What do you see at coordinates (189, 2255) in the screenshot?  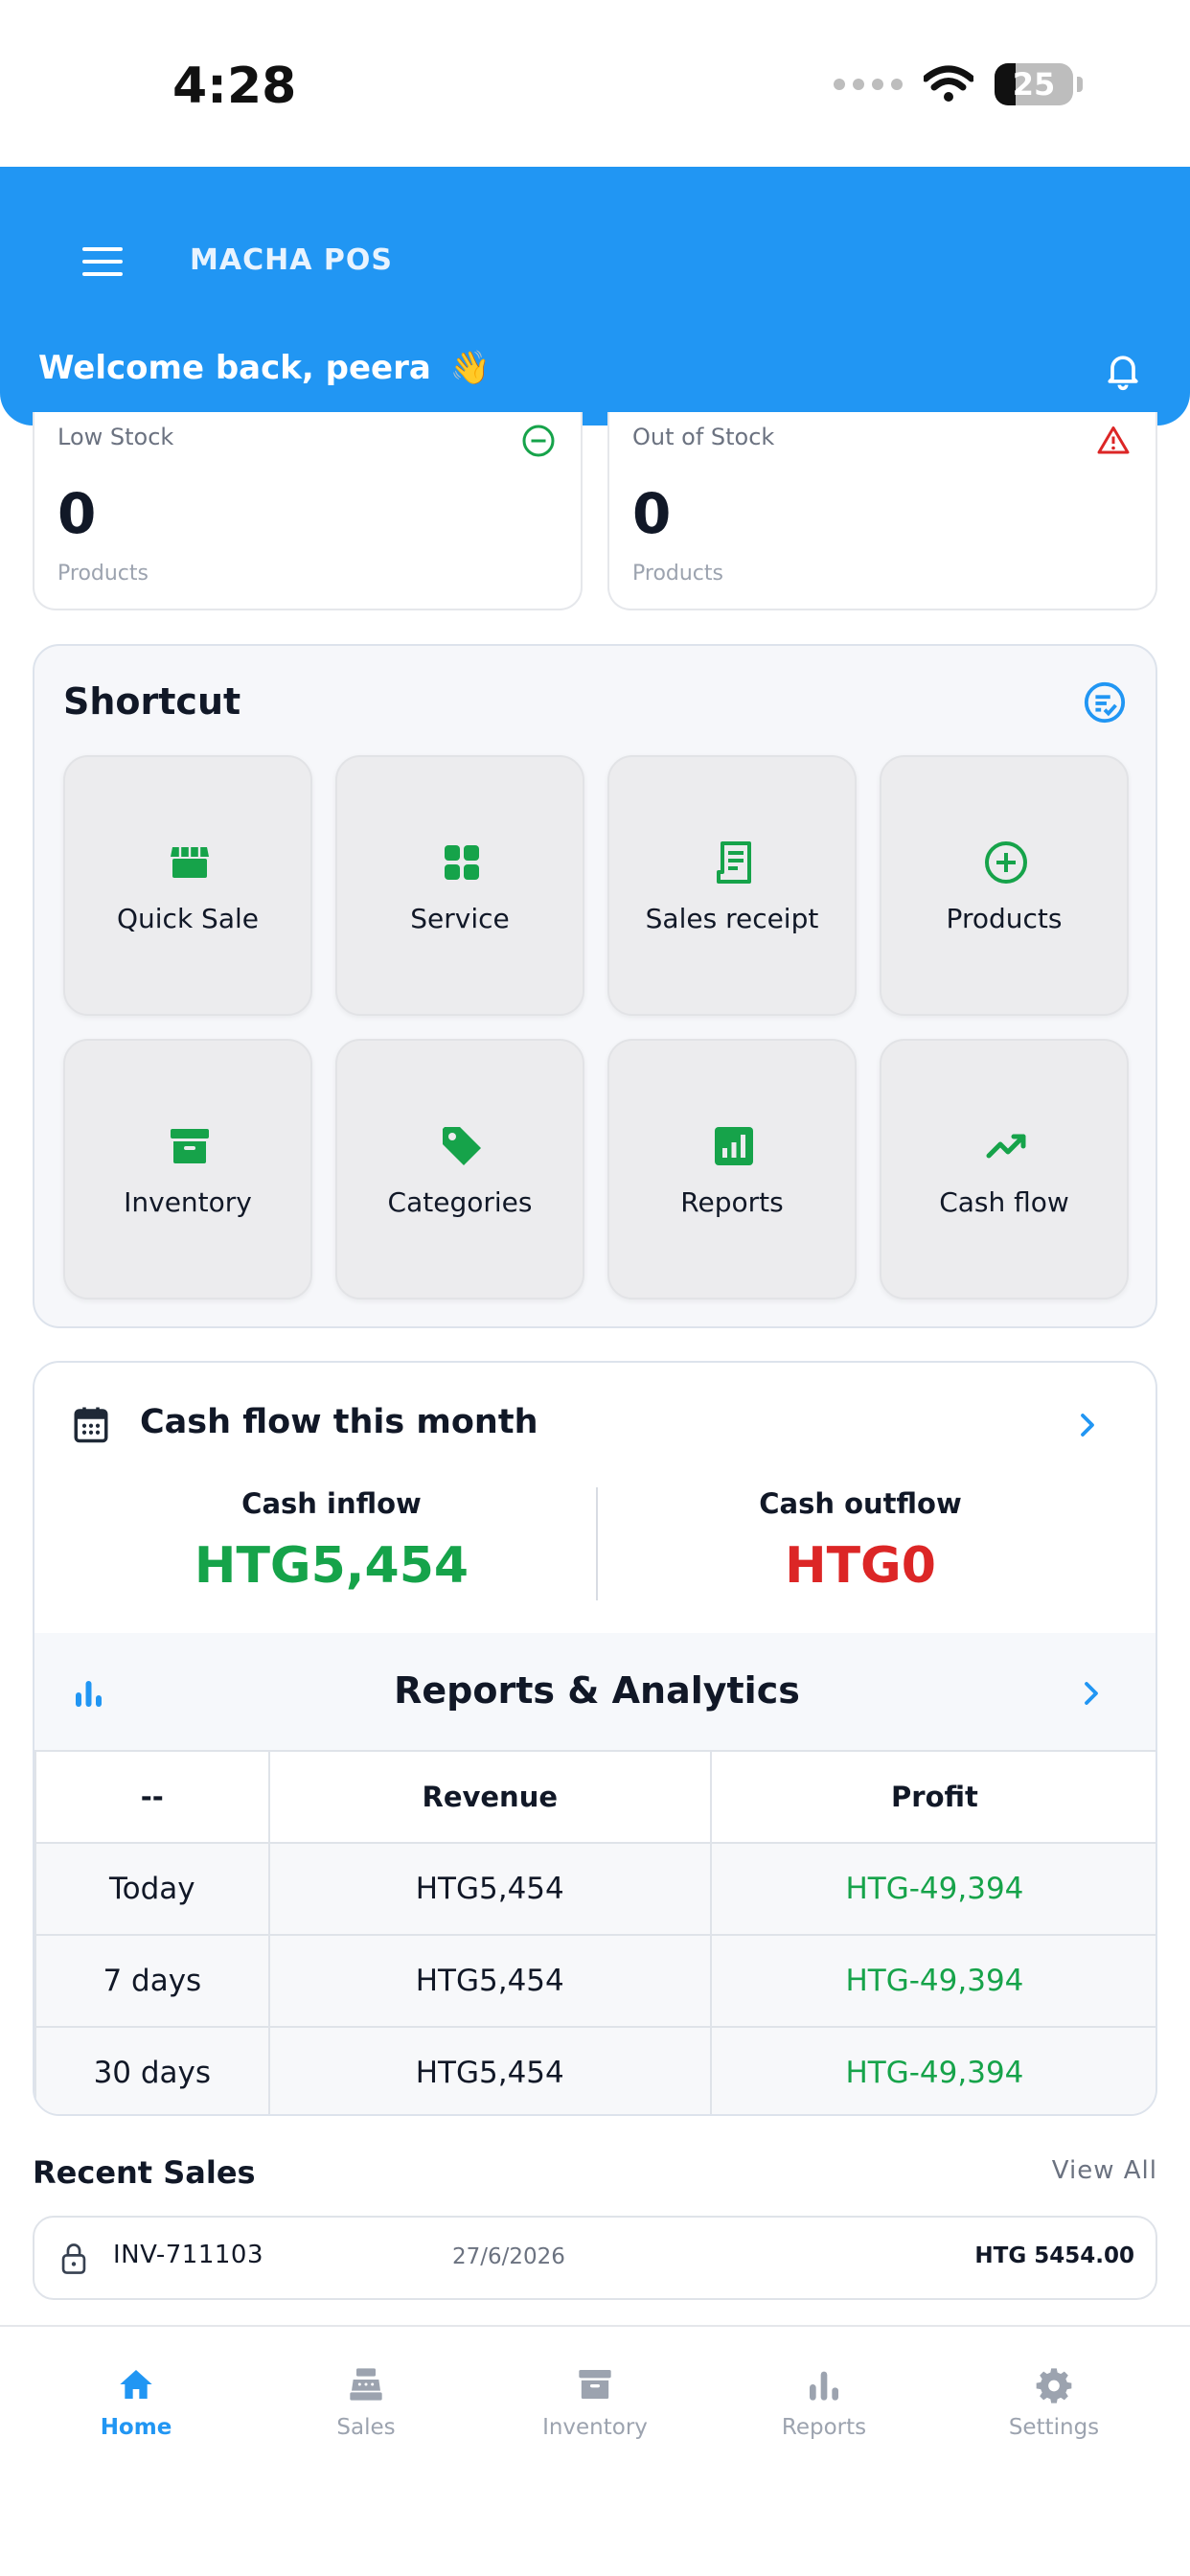 I see `invoice-number: INV-711103` at bounding box center [189, 2255].